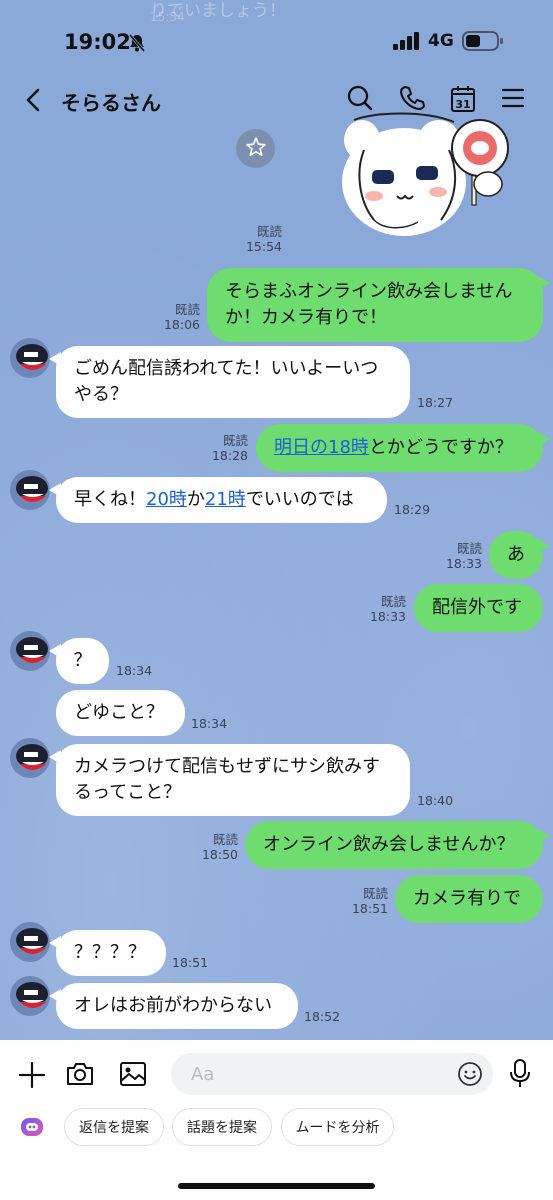 This screenshot has height=1200, width=553. What do you see at coordinates (435, 800) in the screenshot?
I see `message-time: 18:40` at bounding box center [435, 800].